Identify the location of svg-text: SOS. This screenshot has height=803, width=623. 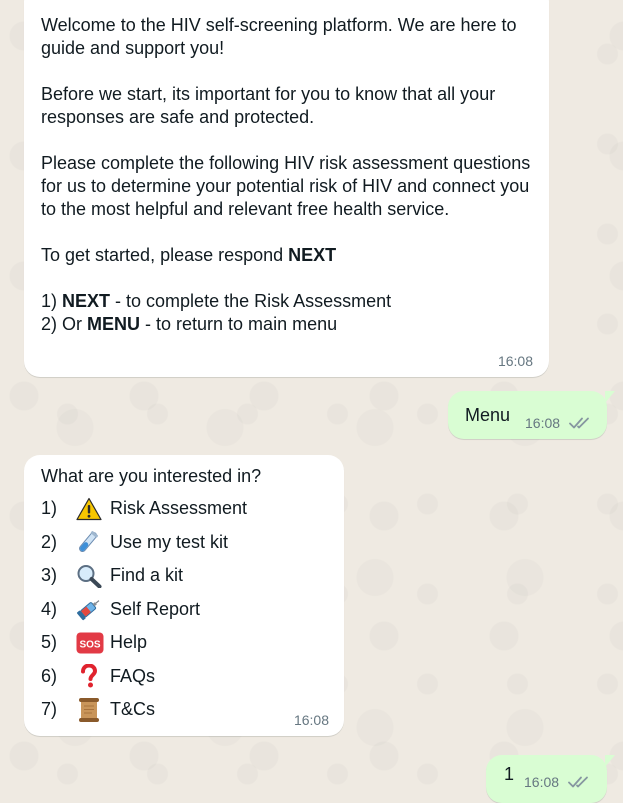
(89, 644).